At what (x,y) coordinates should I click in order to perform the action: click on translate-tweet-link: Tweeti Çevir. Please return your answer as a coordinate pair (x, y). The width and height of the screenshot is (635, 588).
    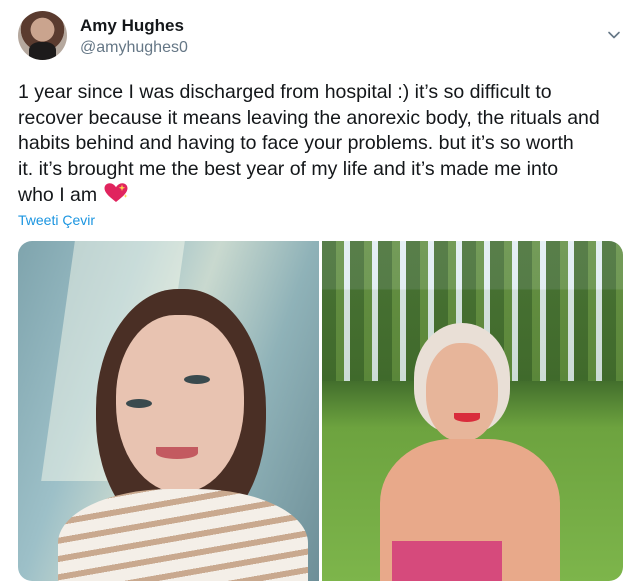
    Looking at the image, I should click on (56, 220).